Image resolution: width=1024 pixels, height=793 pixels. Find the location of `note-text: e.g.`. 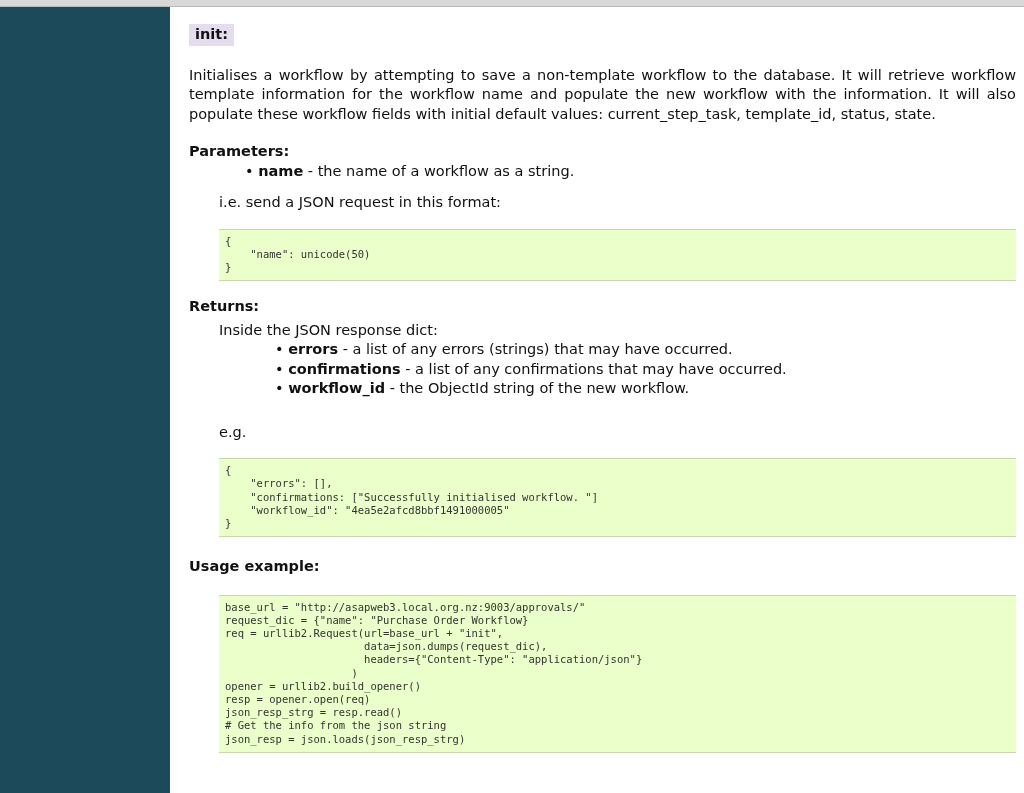

note-text: e.g. is located at coordinates (233, 432).